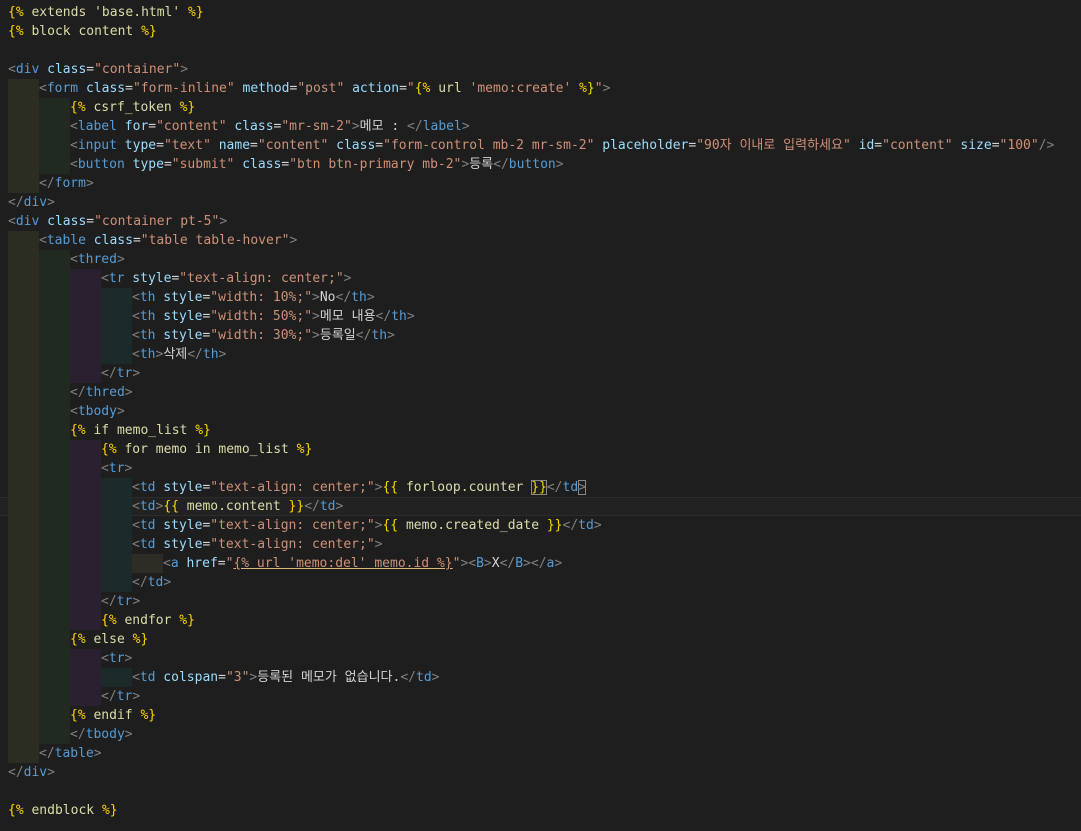  I want to click on code-line: </form>, so click(540, 183).